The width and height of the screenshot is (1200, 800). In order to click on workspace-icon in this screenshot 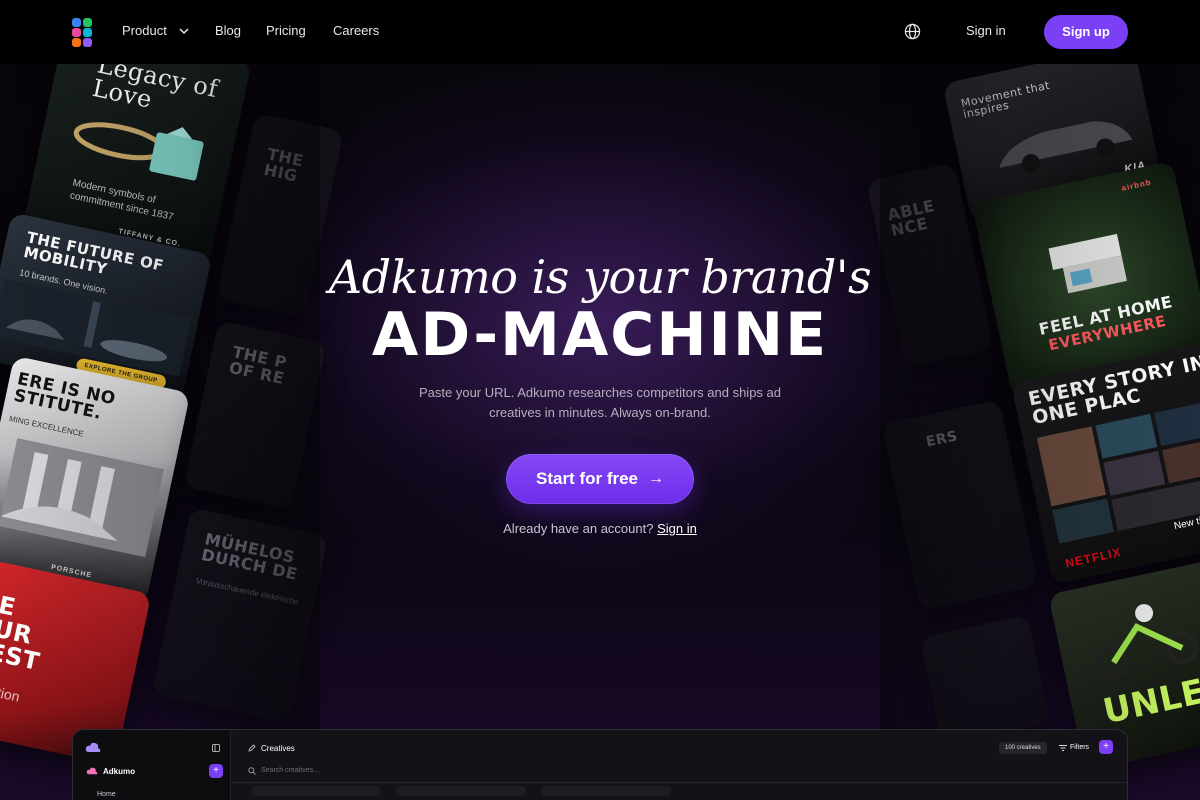, I will do `click(92, 771)`.